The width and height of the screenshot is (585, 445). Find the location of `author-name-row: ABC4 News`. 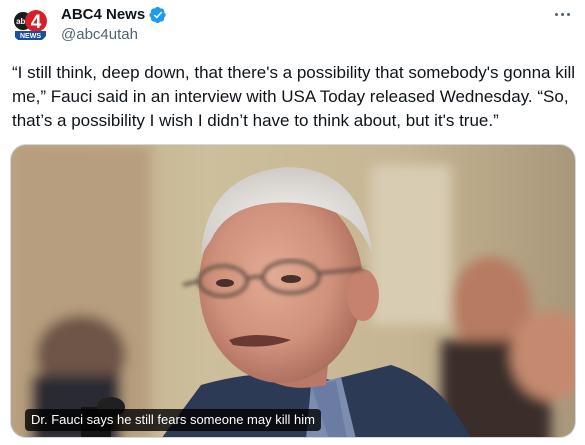

author-name-row: ABC4 News is located at coordinates (114, 15).